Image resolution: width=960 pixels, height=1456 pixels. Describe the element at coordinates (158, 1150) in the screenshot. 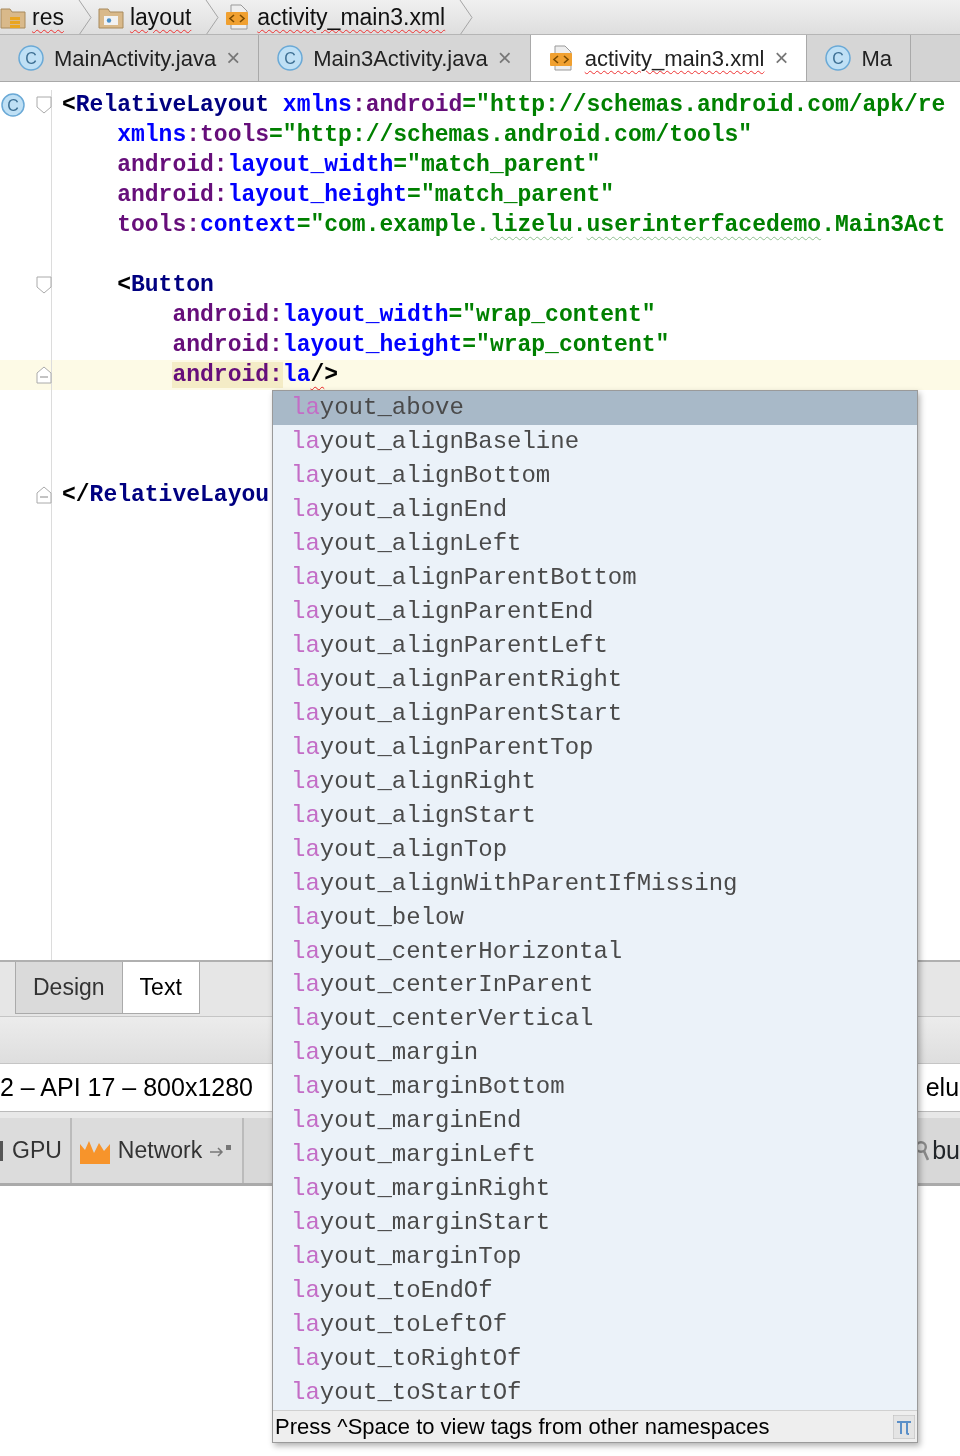

I see `monitor-tab: Network` at that location.